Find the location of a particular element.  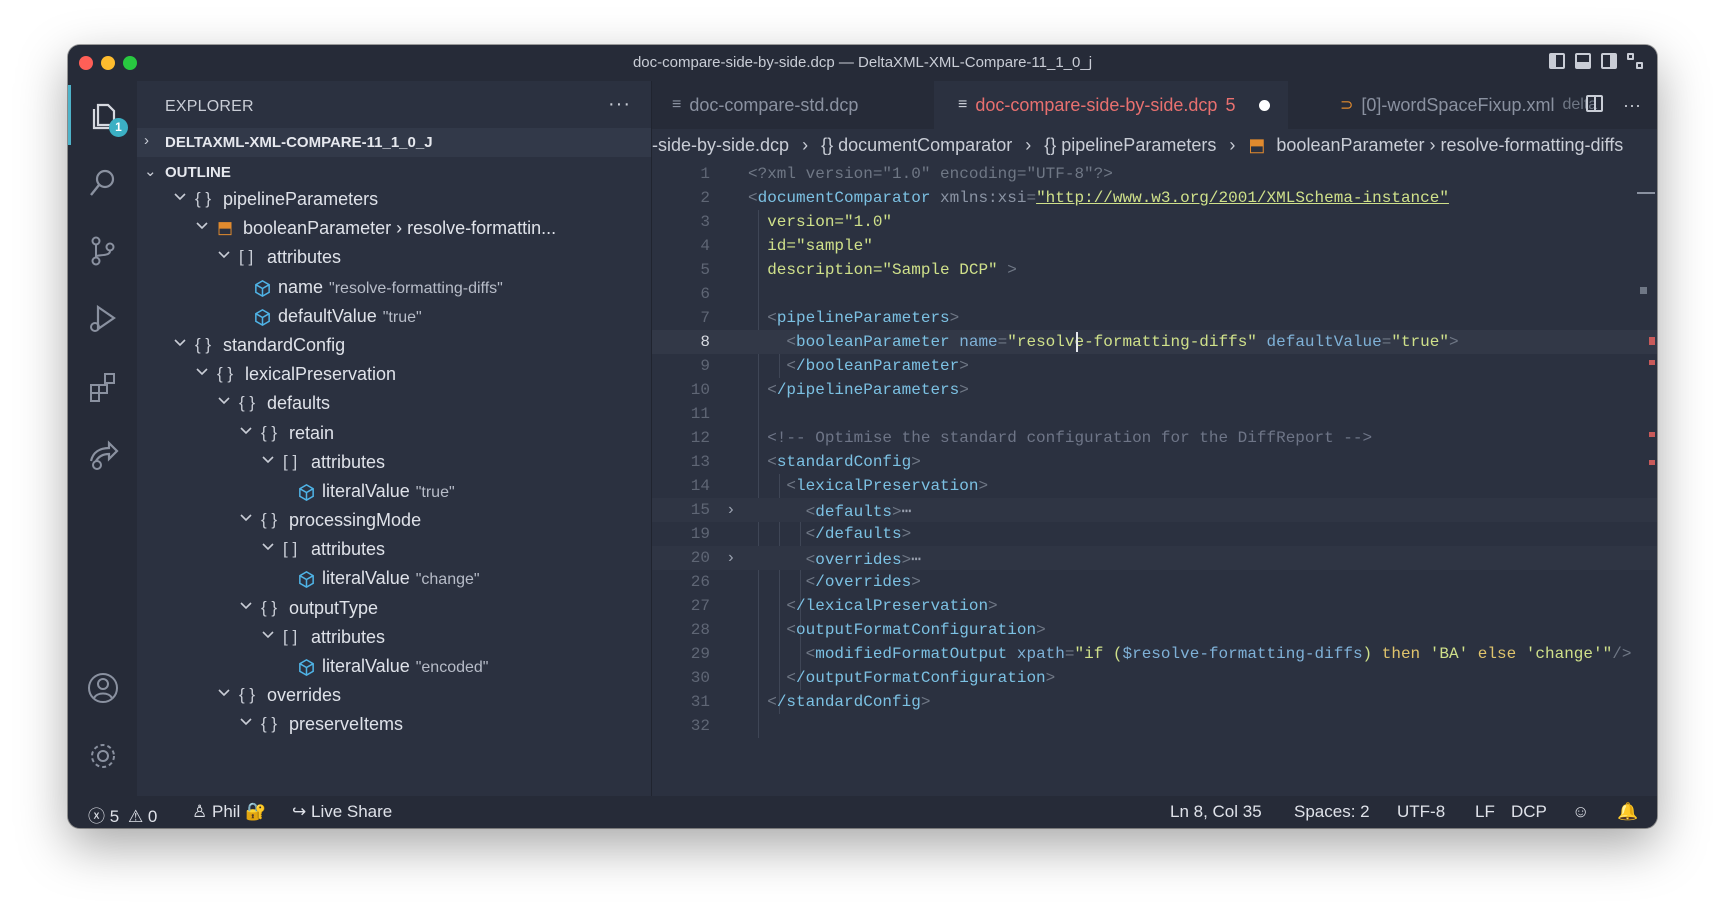

outline-item-label: outputType is located at coordinates (333, 608).